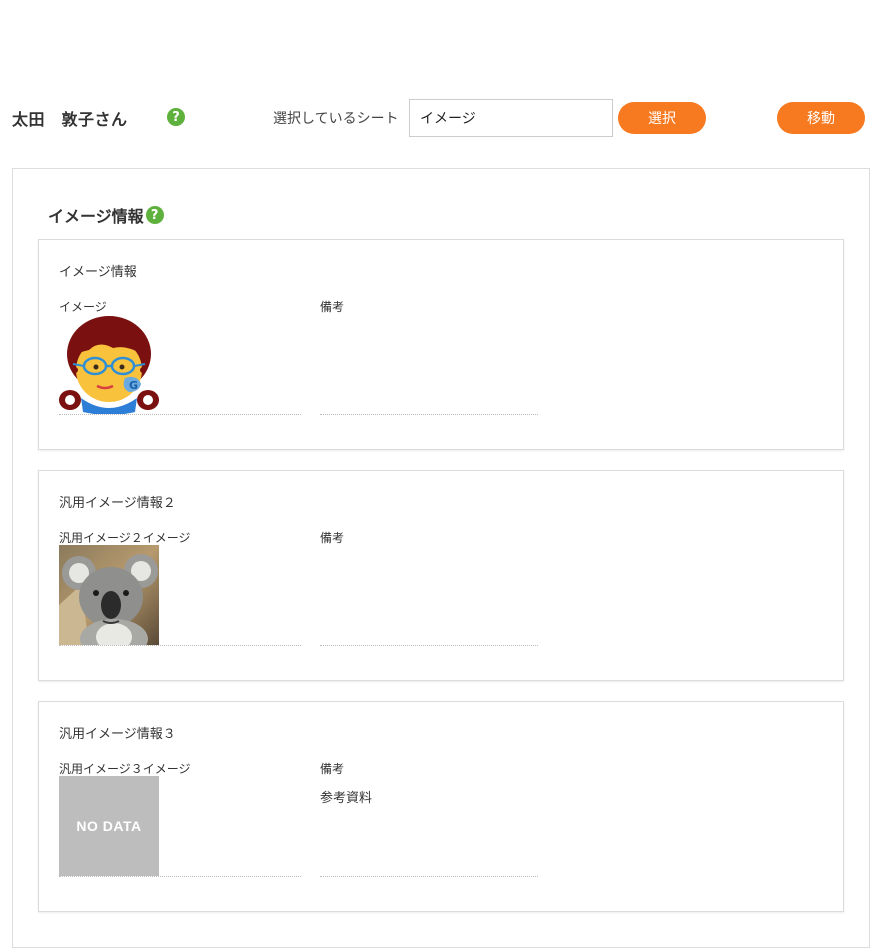 The height and width of the screenshot is (948, 882). What do you see at coordinates (125, 538) in the screenshot?
I see `image-label: 汎用イメージ２イメージ` at bounding box center [125, 538].